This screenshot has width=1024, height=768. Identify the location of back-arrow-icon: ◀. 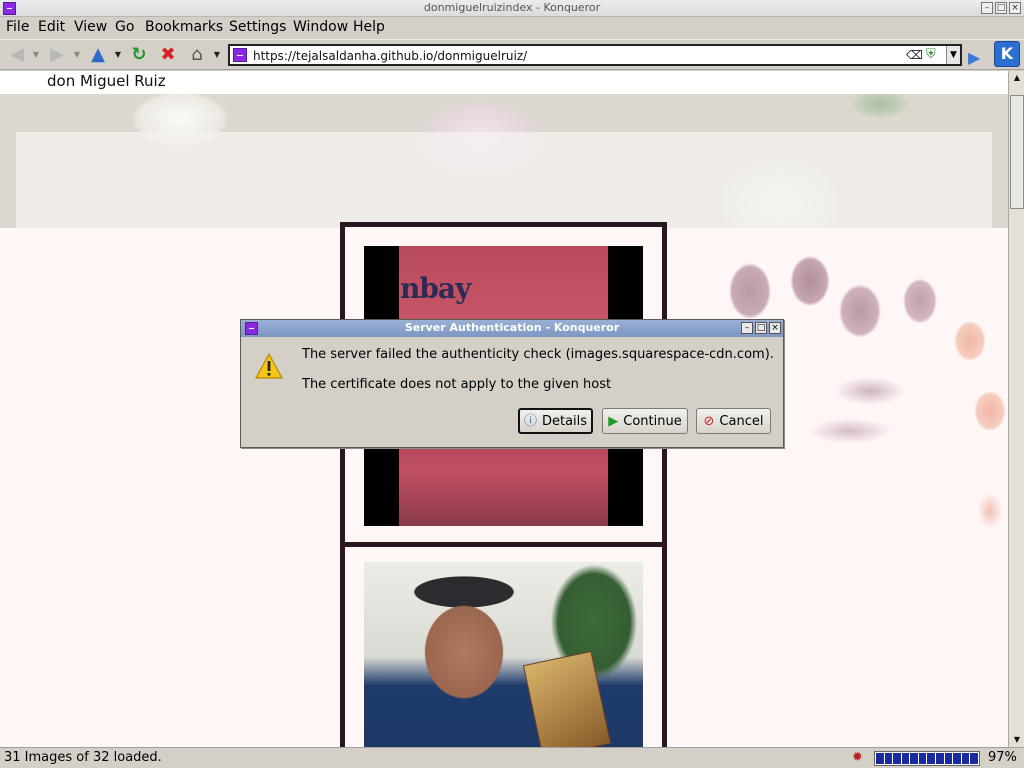
(17, 55).